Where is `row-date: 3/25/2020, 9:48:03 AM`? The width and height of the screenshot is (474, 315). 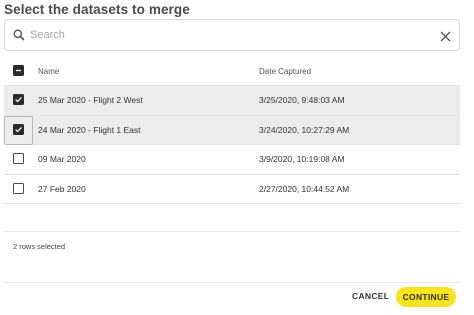 row-date: 3/25/2020, 9:48:03 AM is located at coordinates (302, 100).